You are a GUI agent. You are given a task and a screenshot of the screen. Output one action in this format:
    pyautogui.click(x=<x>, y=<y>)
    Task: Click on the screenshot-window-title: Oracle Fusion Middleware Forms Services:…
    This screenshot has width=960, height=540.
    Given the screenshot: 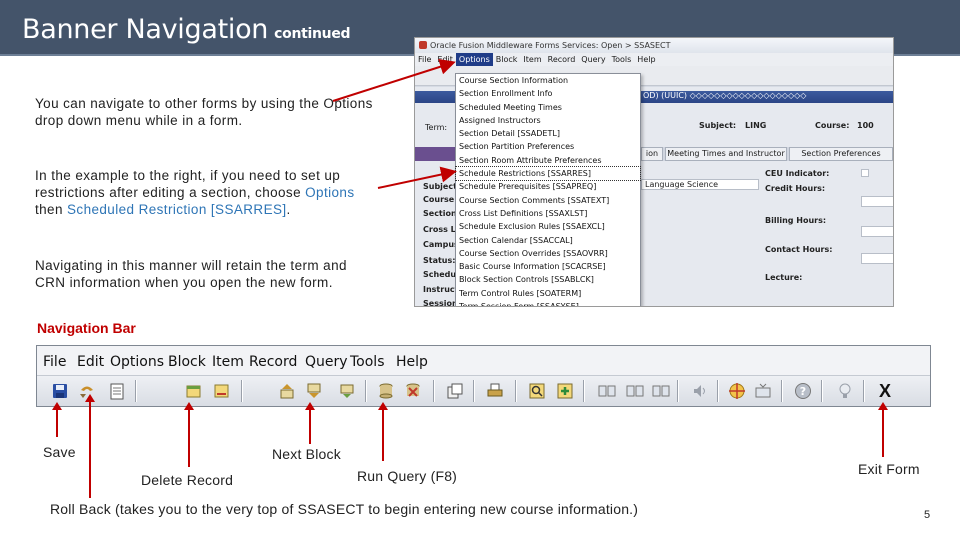 What is the action you would take?
    pyautogui.click(x=654, y=45)
    